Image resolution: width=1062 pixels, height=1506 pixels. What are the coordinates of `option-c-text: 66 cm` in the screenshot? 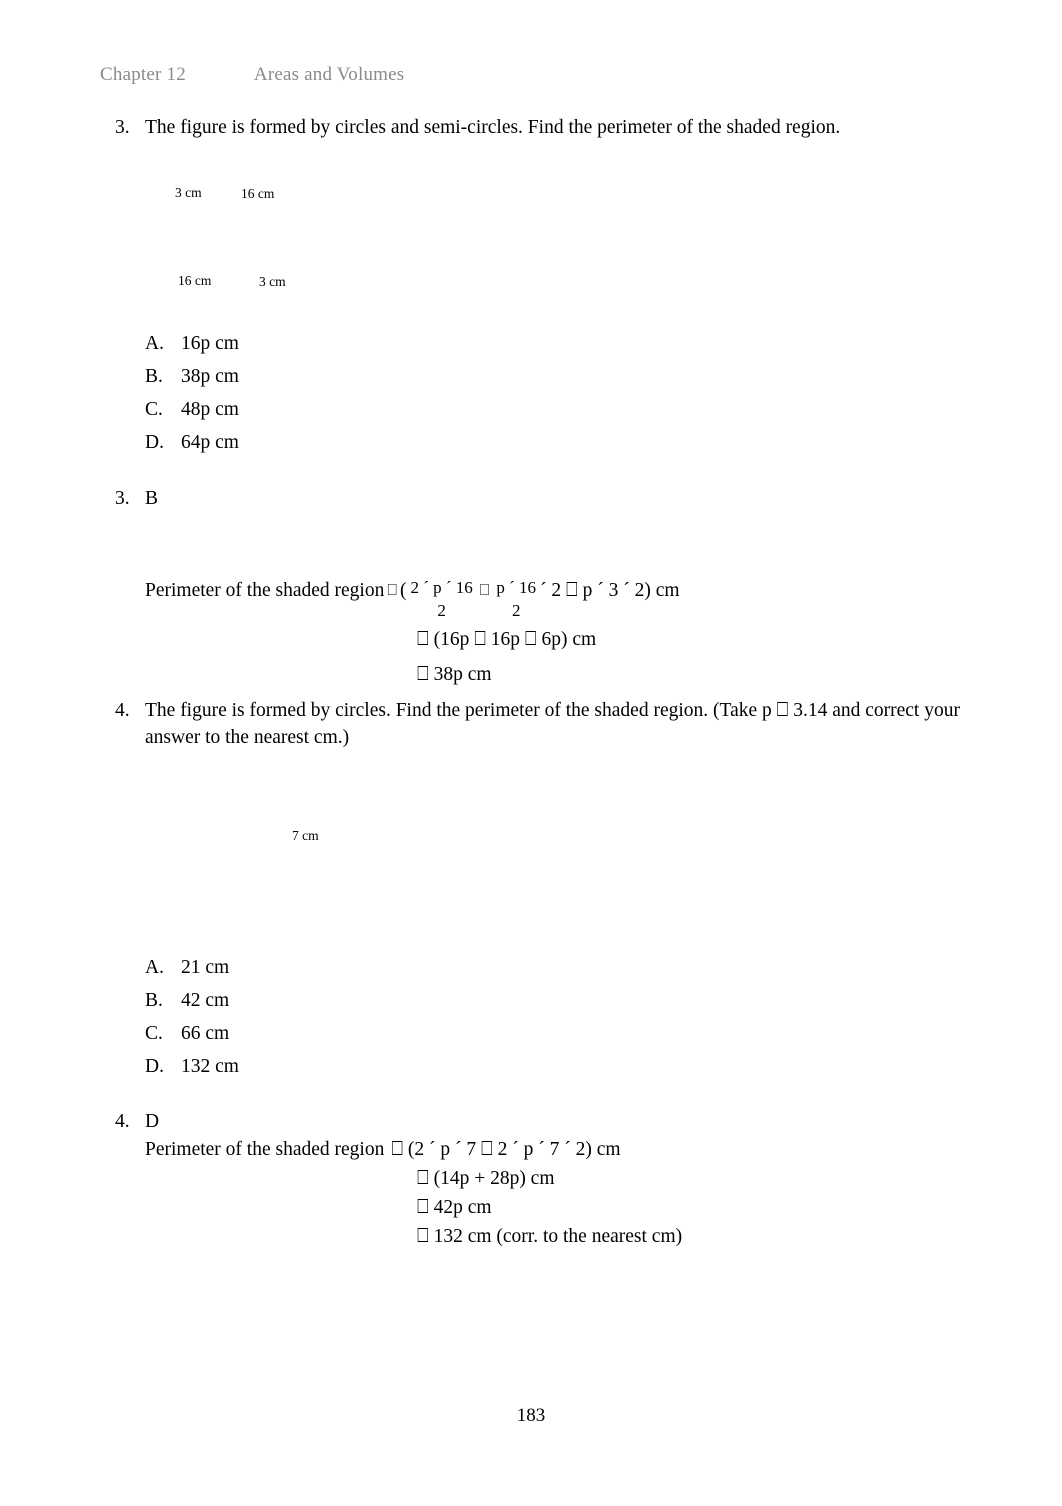 It's located at (205, 1033).